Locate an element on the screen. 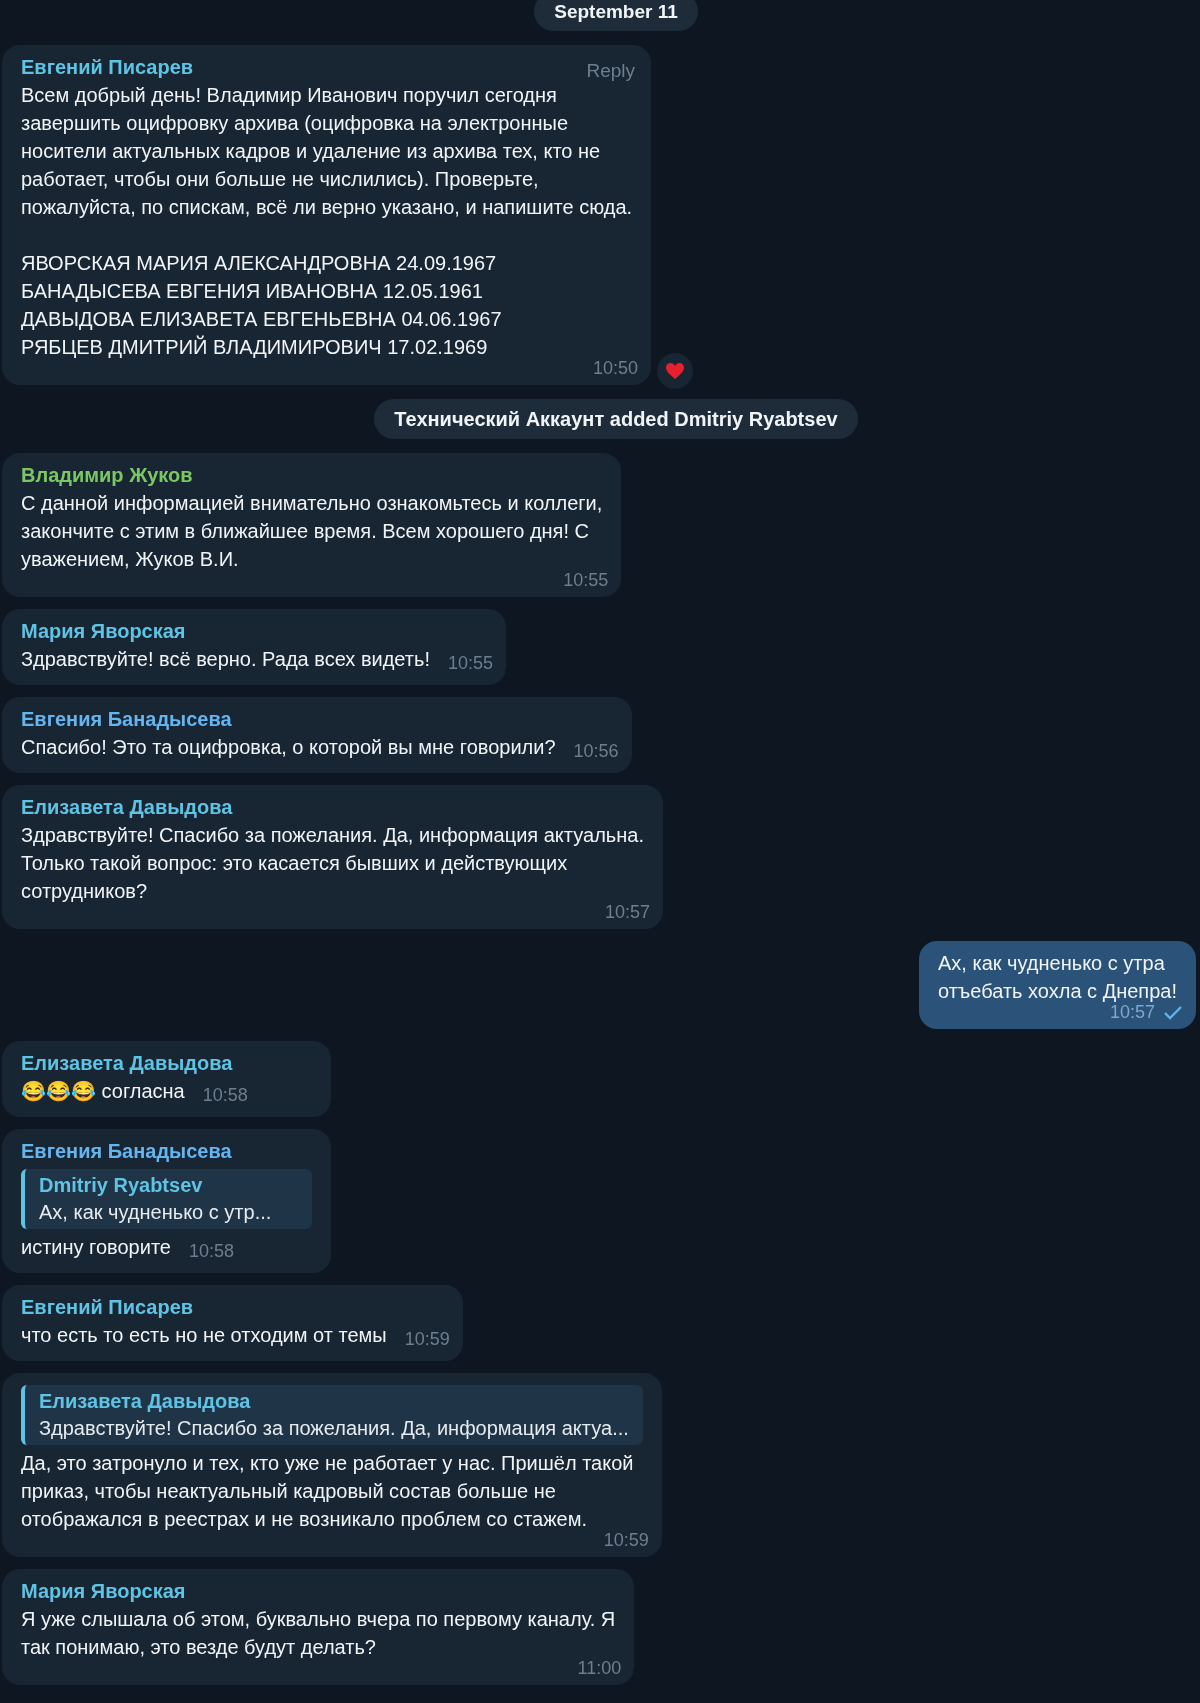 This screenshot has width=1200, height=1703. message-text: Я уже слышала об этом, буквально вчера по первому каналу. Я так понимаю, это везде будут делать? is located at coordinates (318, 1633).